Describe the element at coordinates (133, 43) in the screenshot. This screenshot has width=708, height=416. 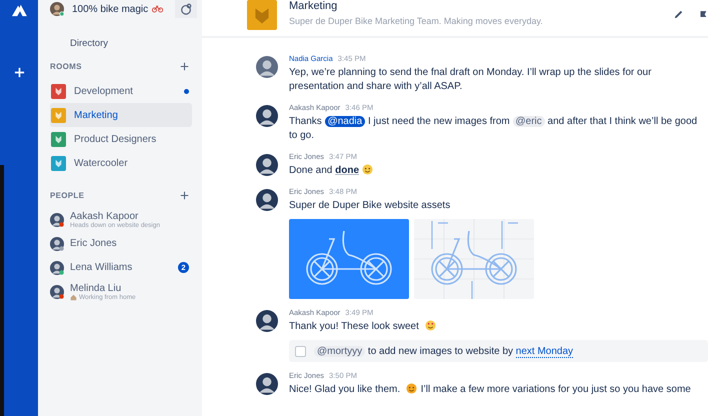
I see `directory-link: Directory` at that location.